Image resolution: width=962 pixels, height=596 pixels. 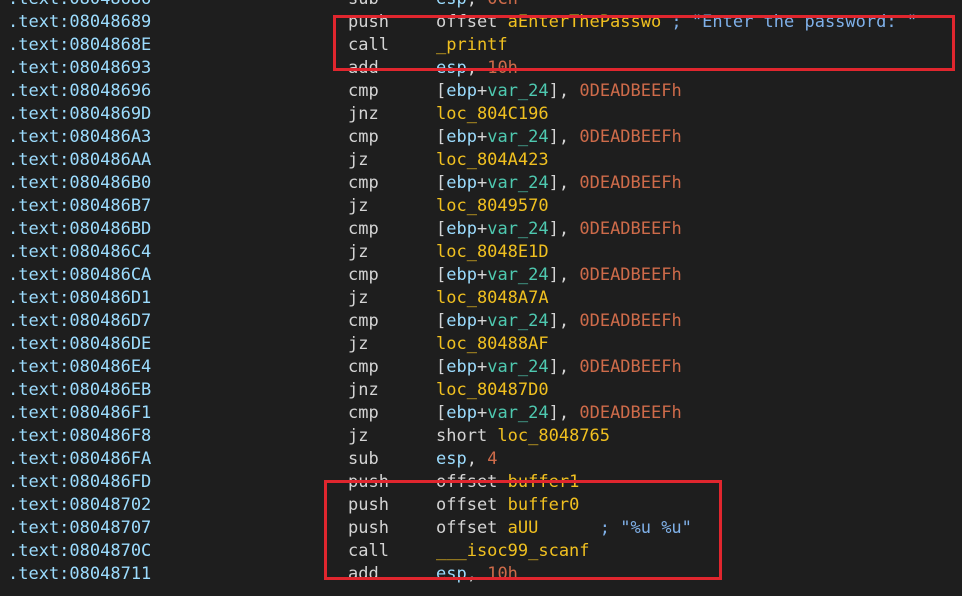 I want to click on line-address: .text:080486E4, so click(x=79, y=367).